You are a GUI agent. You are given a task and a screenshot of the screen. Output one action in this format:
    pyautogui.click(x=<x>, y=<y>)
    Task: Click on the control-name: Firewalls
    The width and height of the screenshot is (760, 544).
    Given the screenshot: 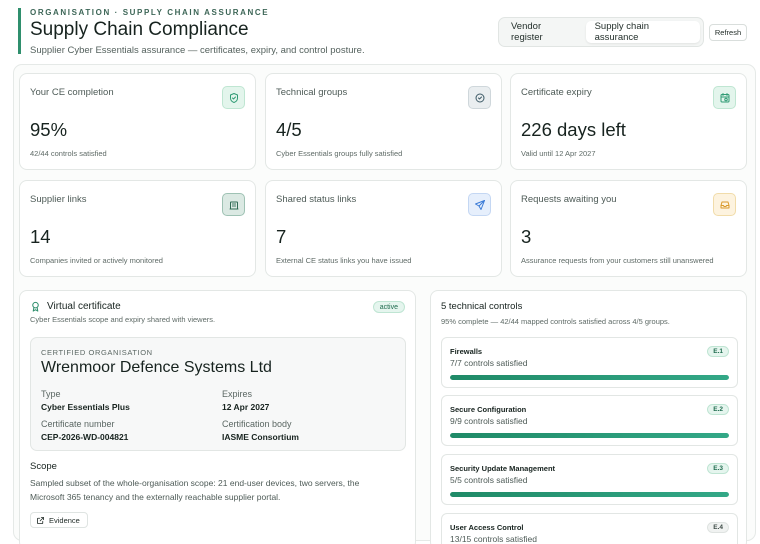 What is the action you would take?
    pyautogui.click(x=466, y=351)
    